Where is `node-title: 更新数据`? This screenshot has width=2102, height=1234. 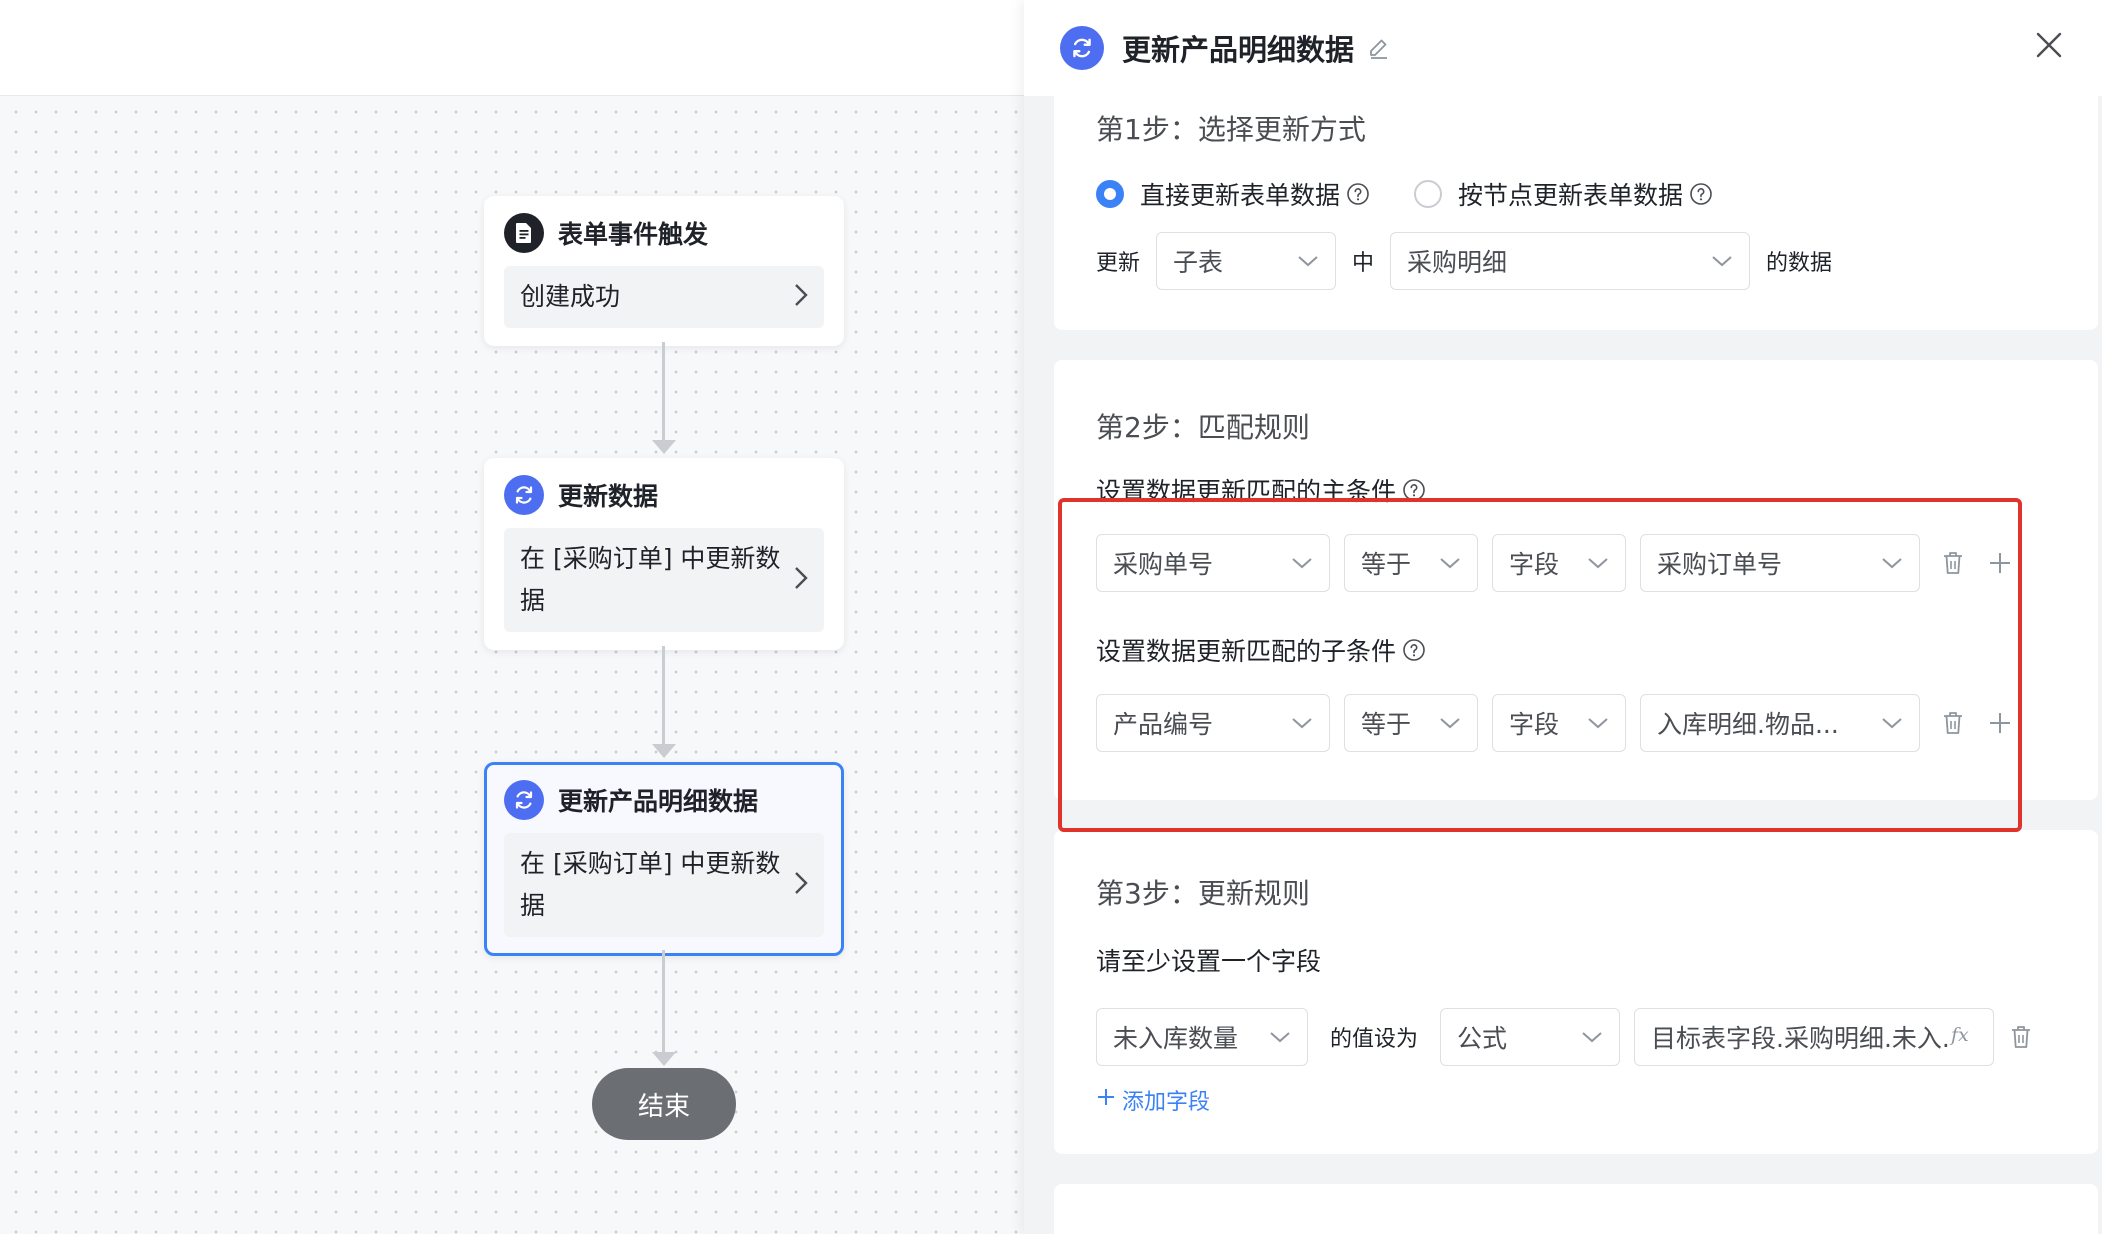 node-title: 更新数据 is located at coordinates (608, 496).